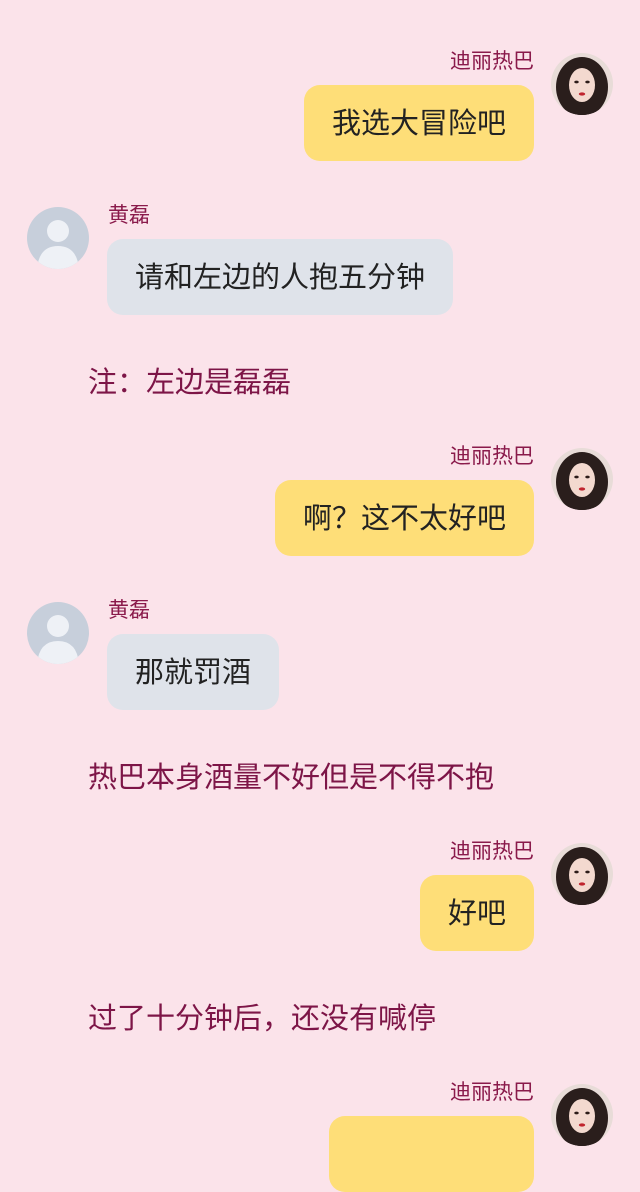 The width and height of the screenshot is (640, 1192). I want to click on chat-bubble: 啊？这不太好吧, so click(404, 518).